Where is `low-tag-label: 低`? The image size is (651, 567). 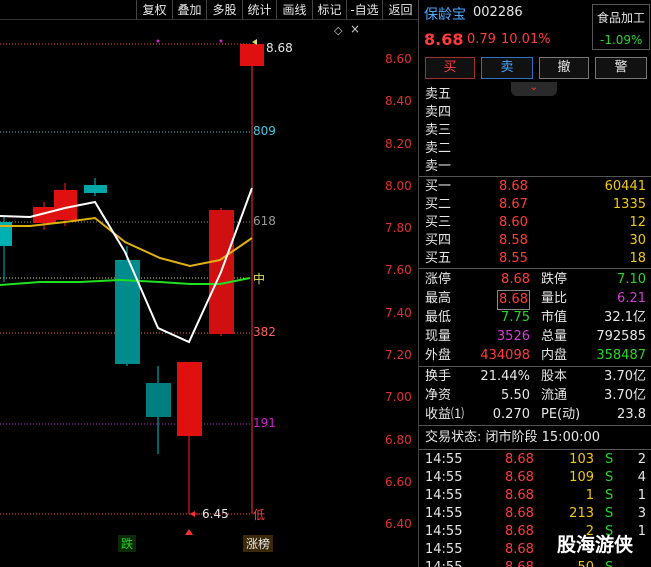
low-tag-label: 低 is located at coordinates (259, 515).